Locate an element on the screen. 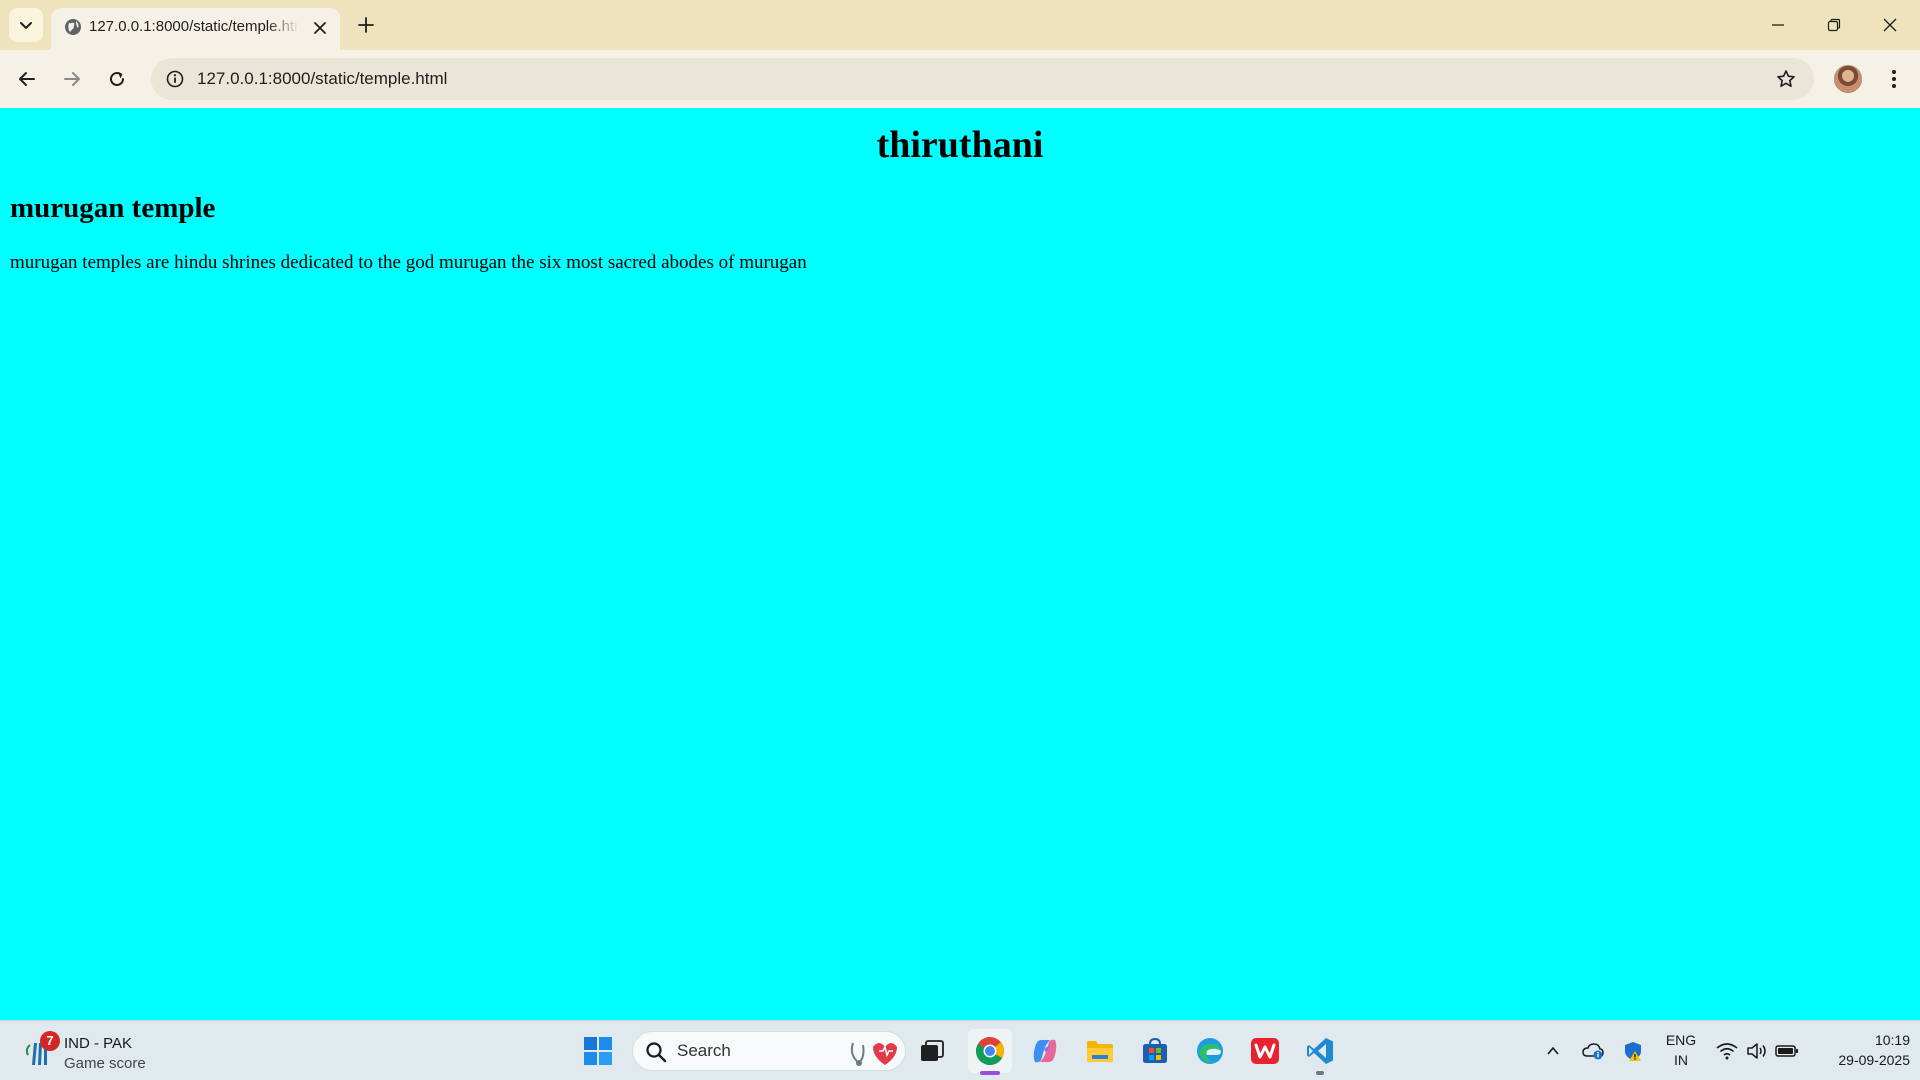 This screenshot has width=1920, height=1080. start-icon is located at coordinates (598, 1051).